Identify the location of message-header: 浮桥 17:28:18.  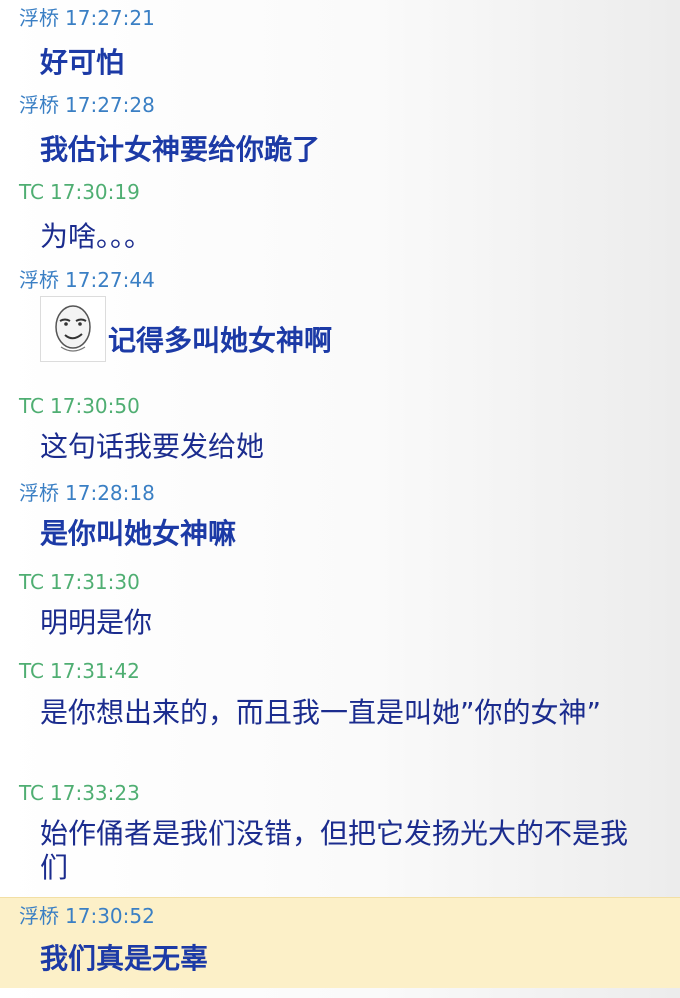
(340, 490).